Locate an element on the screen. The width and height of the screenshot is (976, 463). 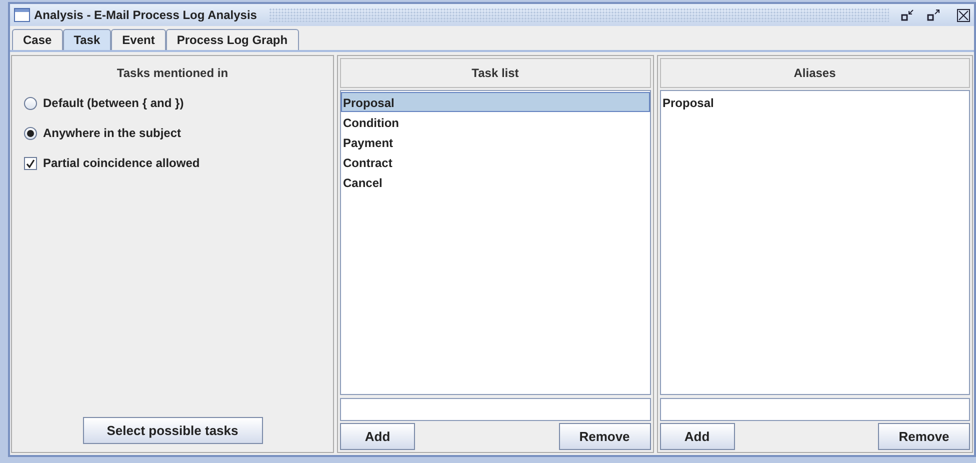
panel-title: Tasks mentioned in is located at coordinates (173, 73).